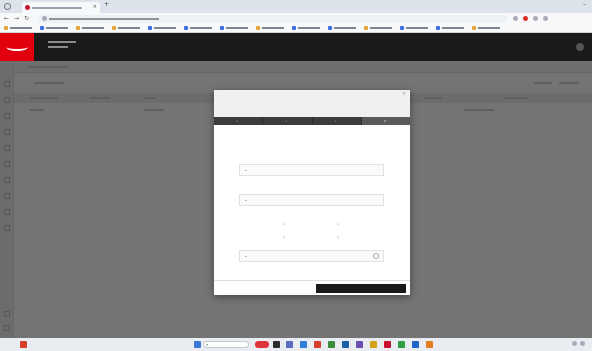 This screenshot has height=351, width=592. What do you see at coordinates (95, 7) in the screenshot?
I see `close-tab-icon: ×` at bounding box center [95, 7].